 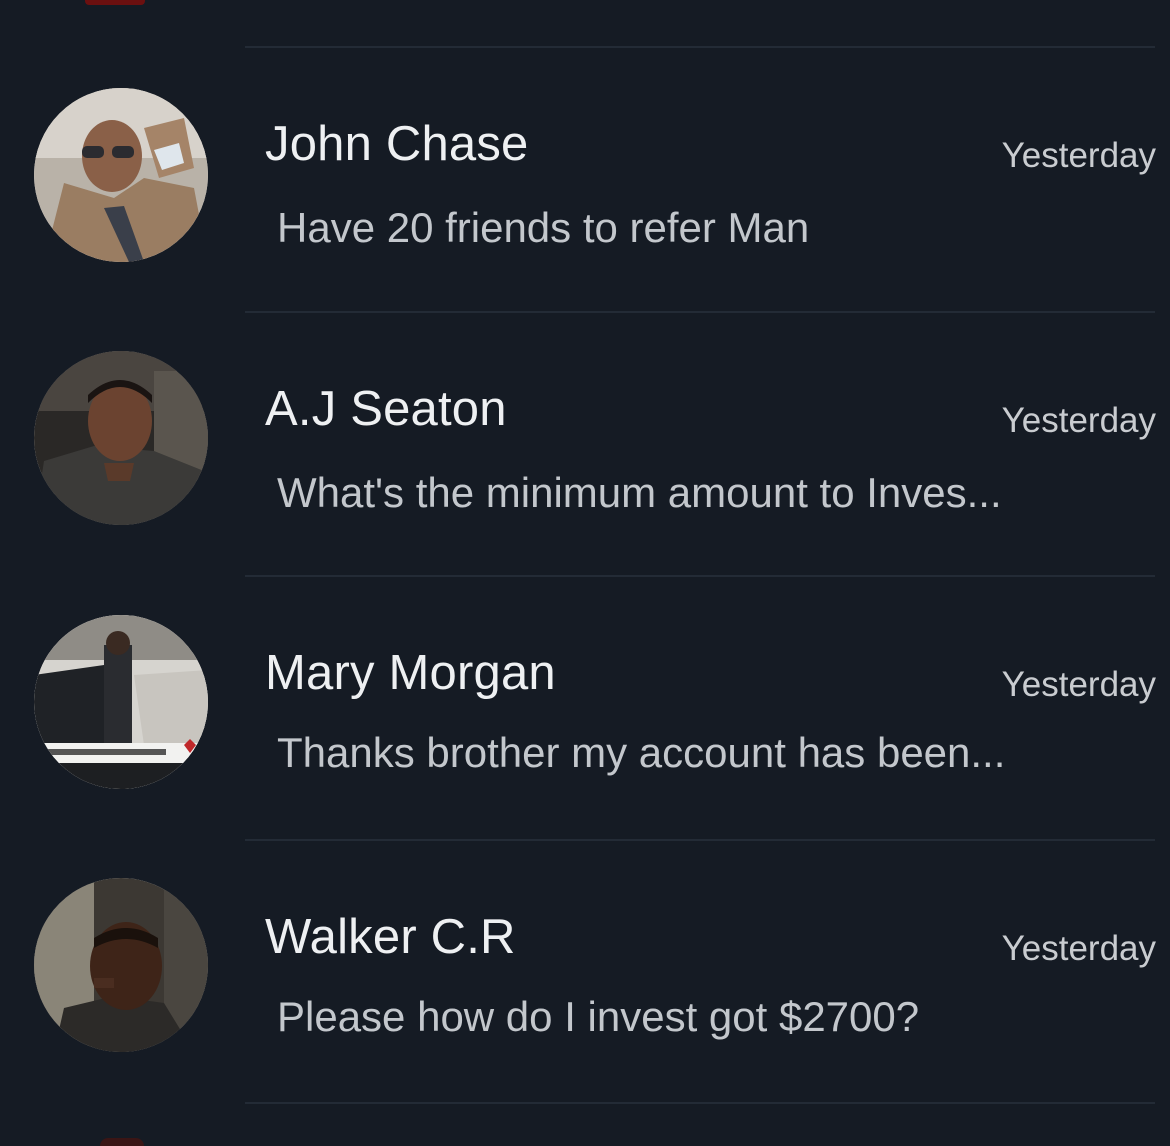 I want to click on contact-name: Walker C.R, so click(x=390, y=937).